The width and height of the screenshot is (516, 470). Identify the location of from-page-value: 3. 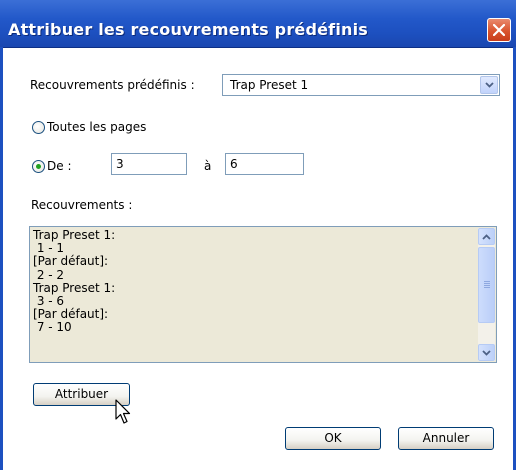
(120, 164).